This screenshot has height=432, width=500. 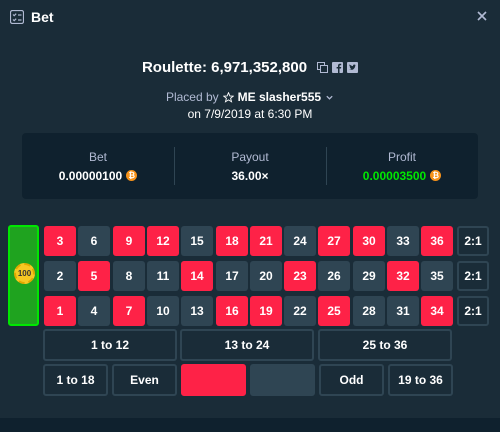 I want to click on dozen-bet-3: 25 to 36, so click(x=385, y=345).